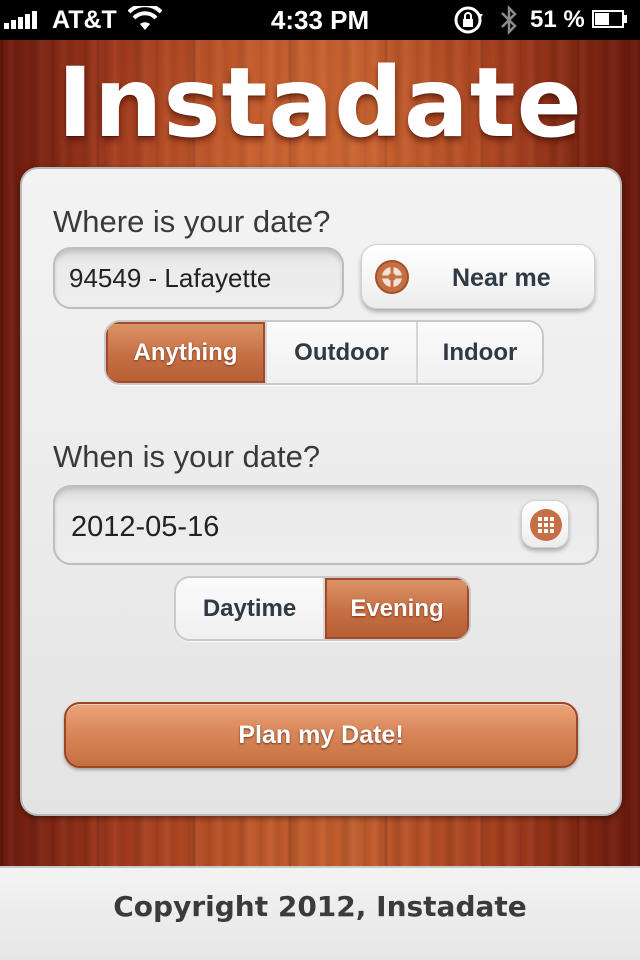  I want to click on when-label: When is your date?, so click(187, 456).